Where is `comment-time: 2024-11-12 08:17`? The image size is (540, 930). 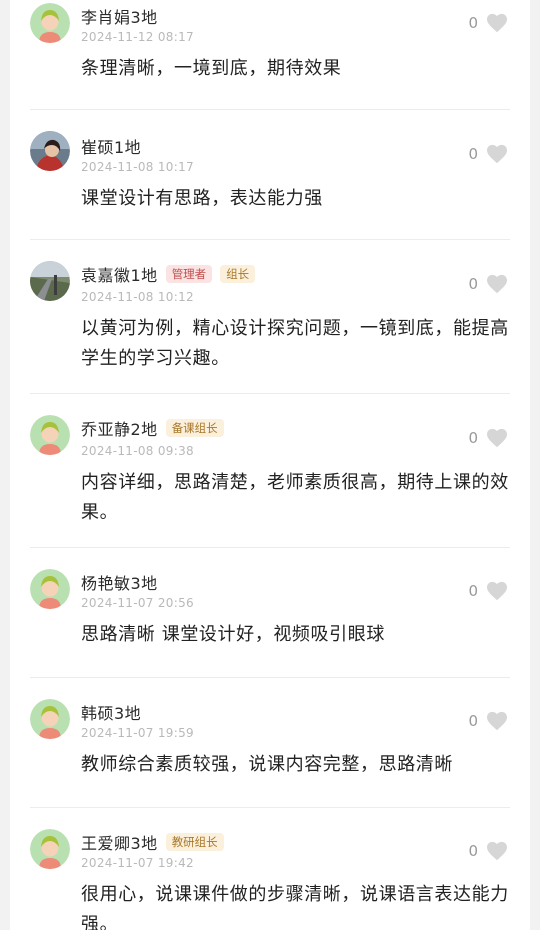 comment-time: 2024-11-12 08:17 is located at coordinates (137, 37).